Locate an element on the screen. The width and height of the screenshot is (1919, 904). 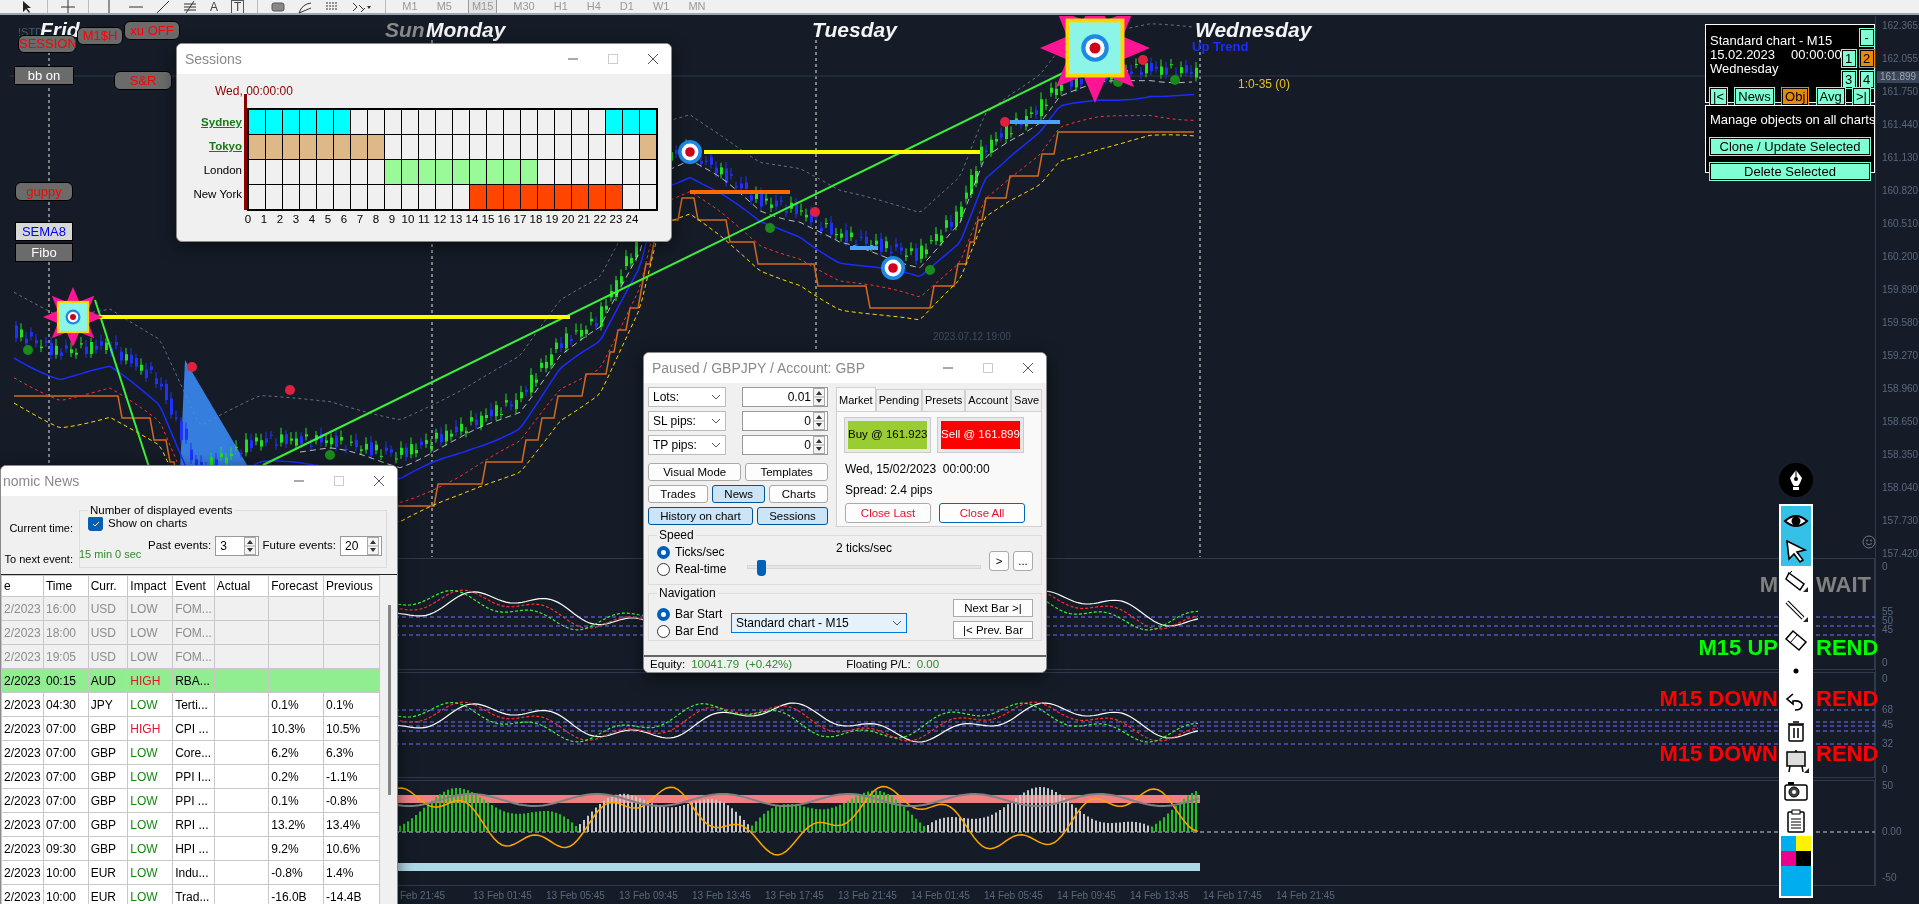
pen-nib-icon is located at coordinates (1796, 480).